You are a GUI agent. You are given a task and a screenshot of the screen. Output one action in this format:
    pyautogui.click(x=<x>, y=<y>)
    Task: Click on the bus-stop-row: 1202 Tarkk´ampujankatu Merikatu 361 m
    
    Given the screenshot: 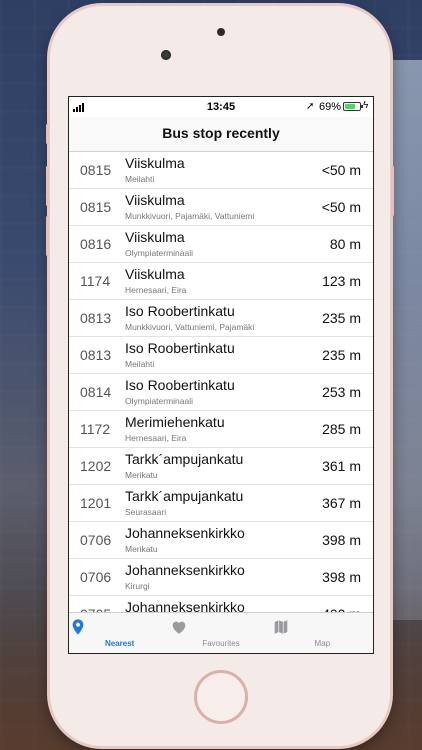 What is the action you would take?
    pyautogui.click(x=221, y=466)
    